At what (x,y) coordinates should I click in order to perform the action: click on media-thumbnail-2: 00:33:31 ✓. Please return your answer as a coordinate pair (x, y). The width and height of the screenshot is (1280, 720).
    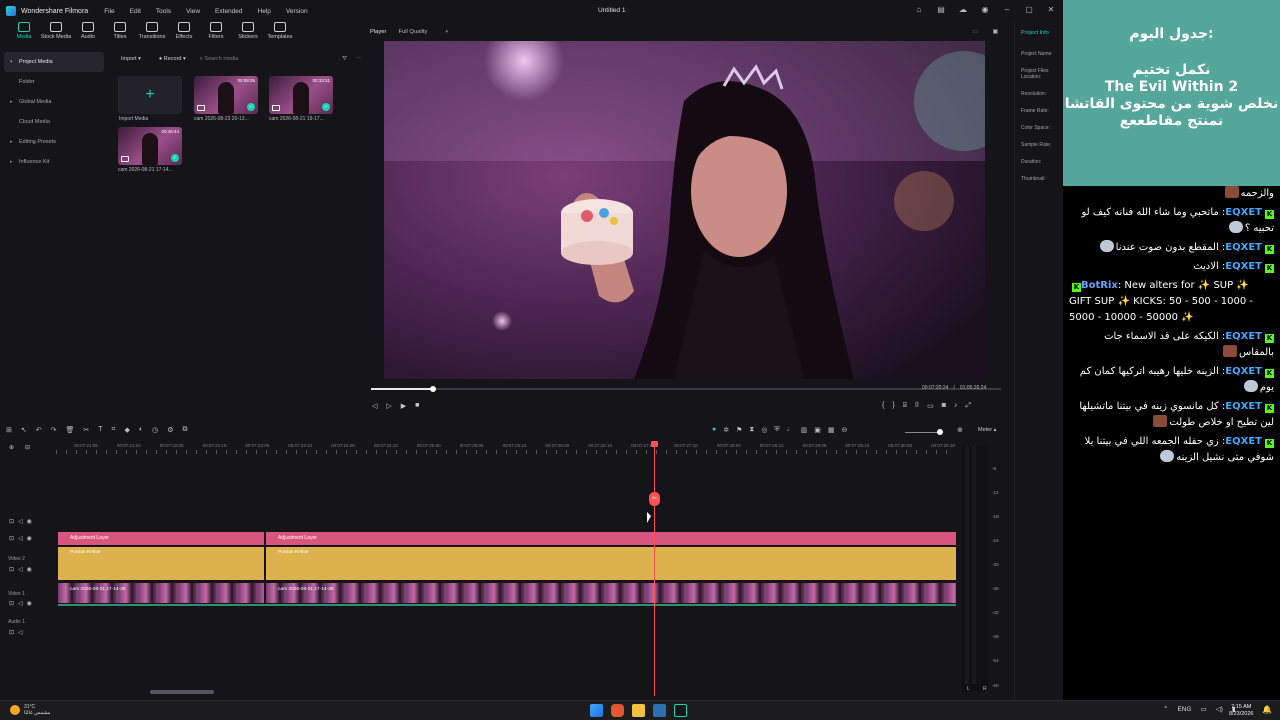
    Looking at the image, I should click on (301, 95).